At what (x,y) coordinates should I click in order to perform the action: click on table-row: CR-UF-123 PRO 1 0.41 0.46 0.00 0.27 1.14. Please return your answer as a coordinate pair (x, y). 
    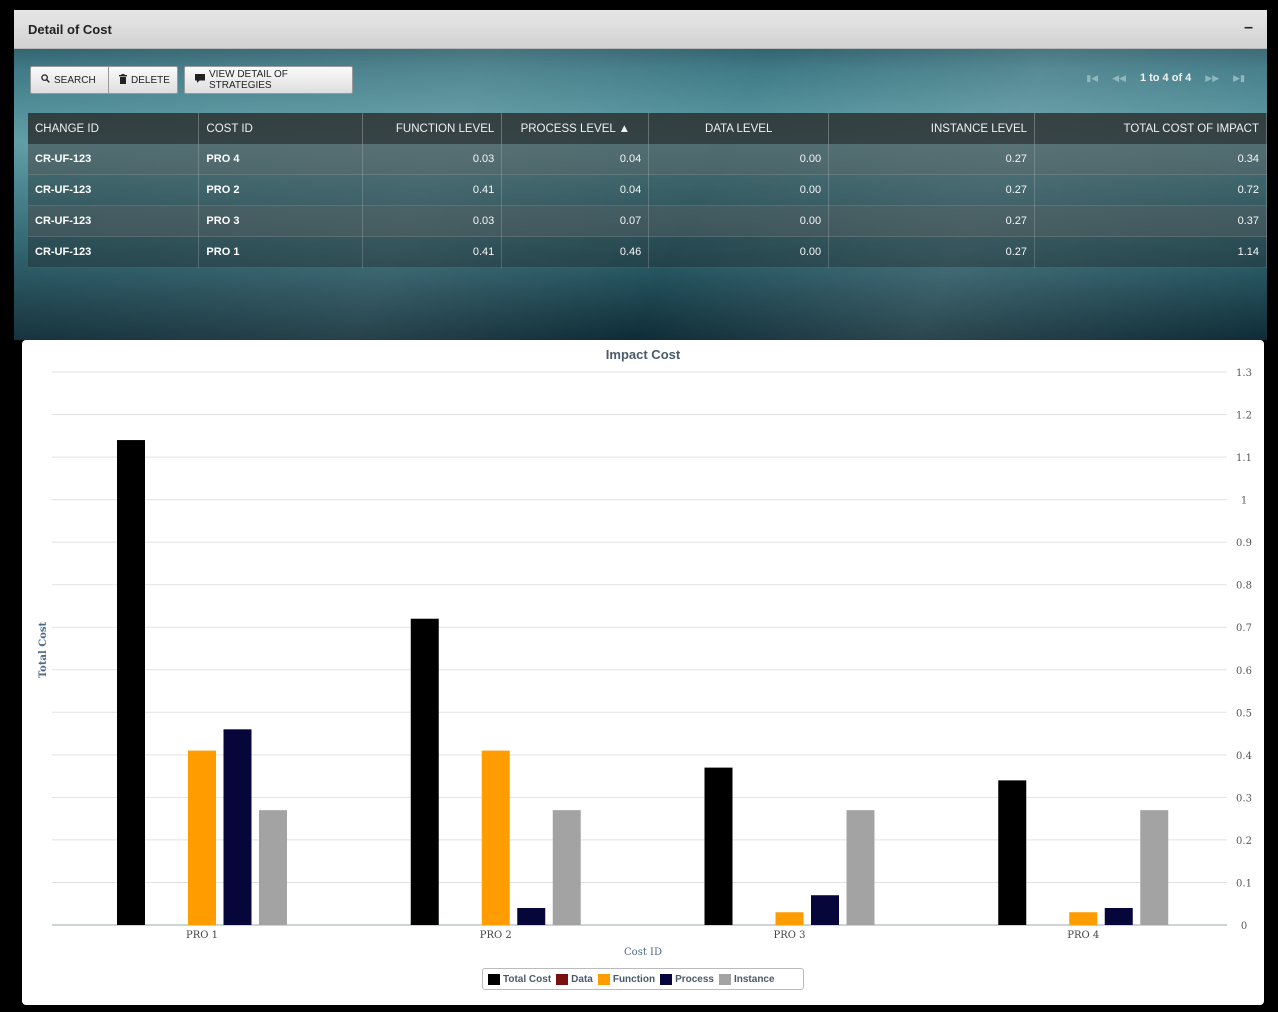
    Looking at the image, I should click on (647, 252).